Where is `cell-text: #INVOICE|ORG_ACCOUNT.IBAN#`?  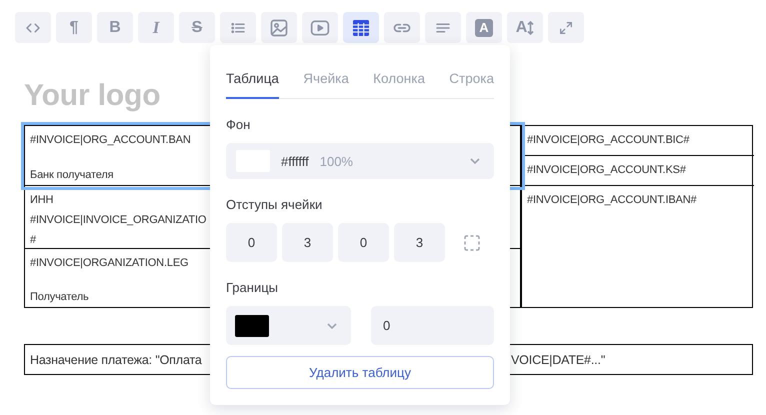
cell-text: #INVOICE|ORG_ACCOUNT.IBAN# is located at coordinates (611, 200).